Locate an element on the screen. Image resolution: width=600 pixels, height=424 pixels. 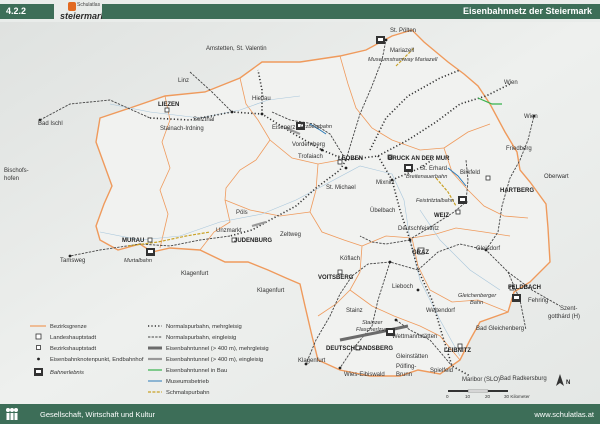
logo-main: steiermark is located at coordinates (83, 16).